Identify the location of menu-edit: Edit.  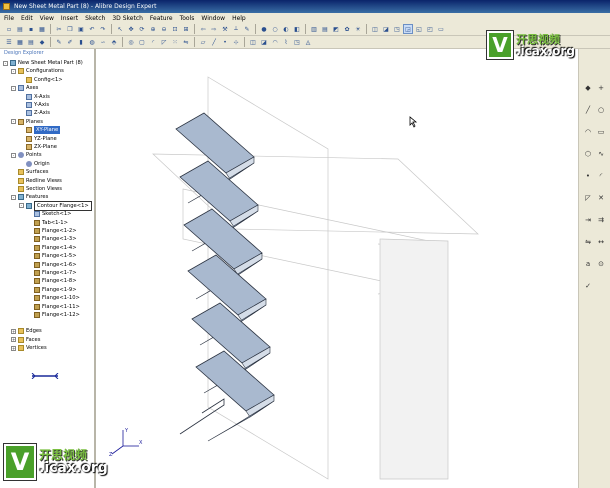
(27, 18).